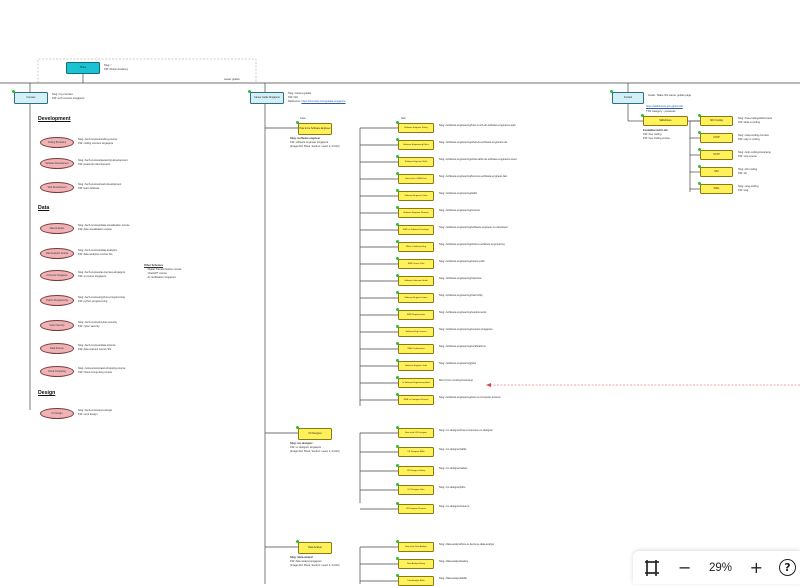 Image resolution: width=800 pixels, height=586 pixels. Describe the element at coordinates (716, 189) in the screenshot. I see `funded-child-node: WSG` at that location.